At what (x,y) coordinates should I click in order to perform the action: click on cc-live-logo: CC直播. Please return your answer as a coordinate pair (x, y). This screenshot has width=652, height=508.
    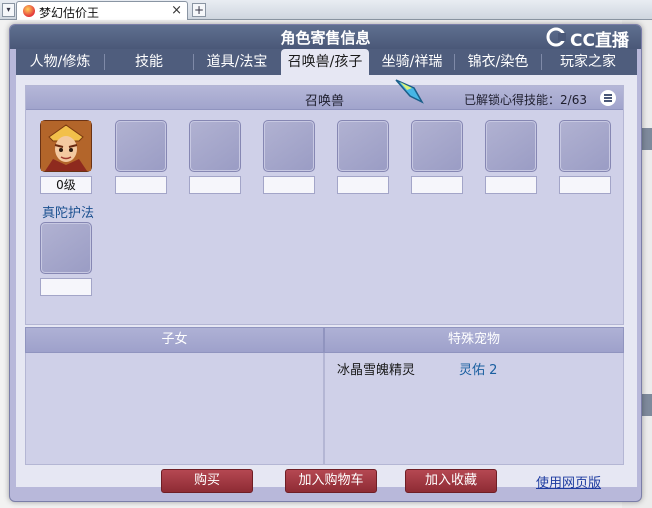
    Looking at the image, I should click on (591, 39).